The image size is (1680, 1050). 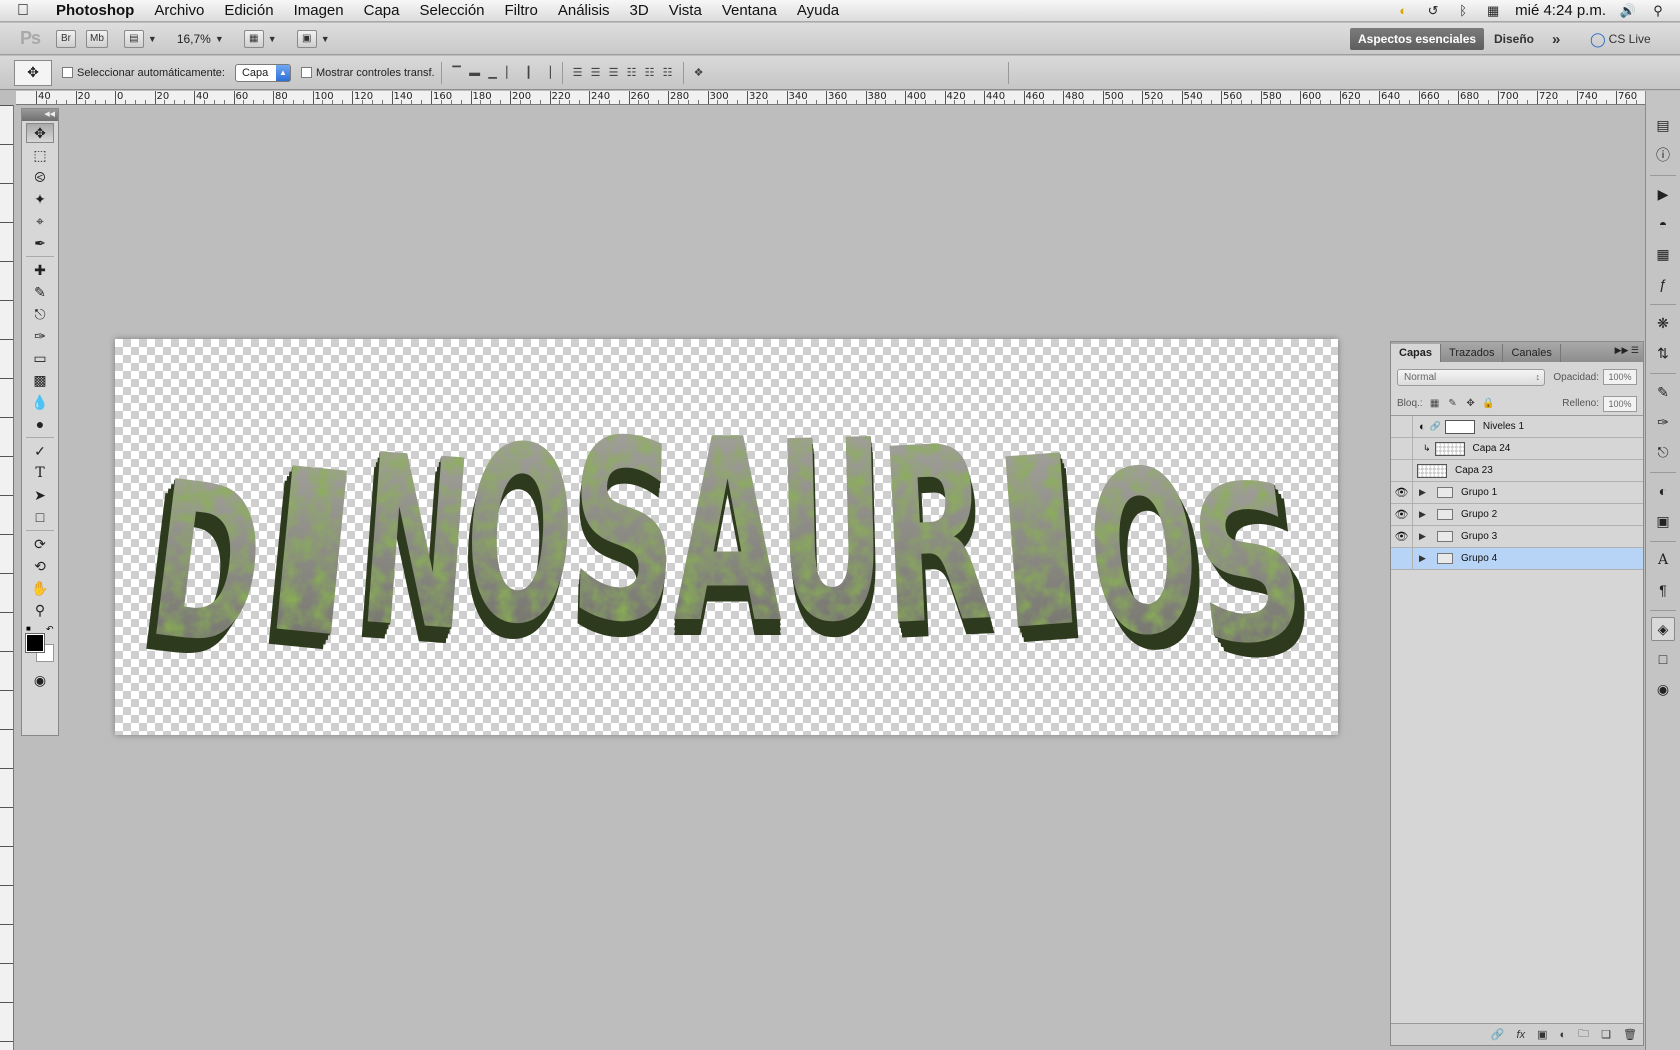 What do you see at coordinates (1620, 377) in the screenshot?
I see `opacity-field: 100%` at bounding box center [1620, 377].